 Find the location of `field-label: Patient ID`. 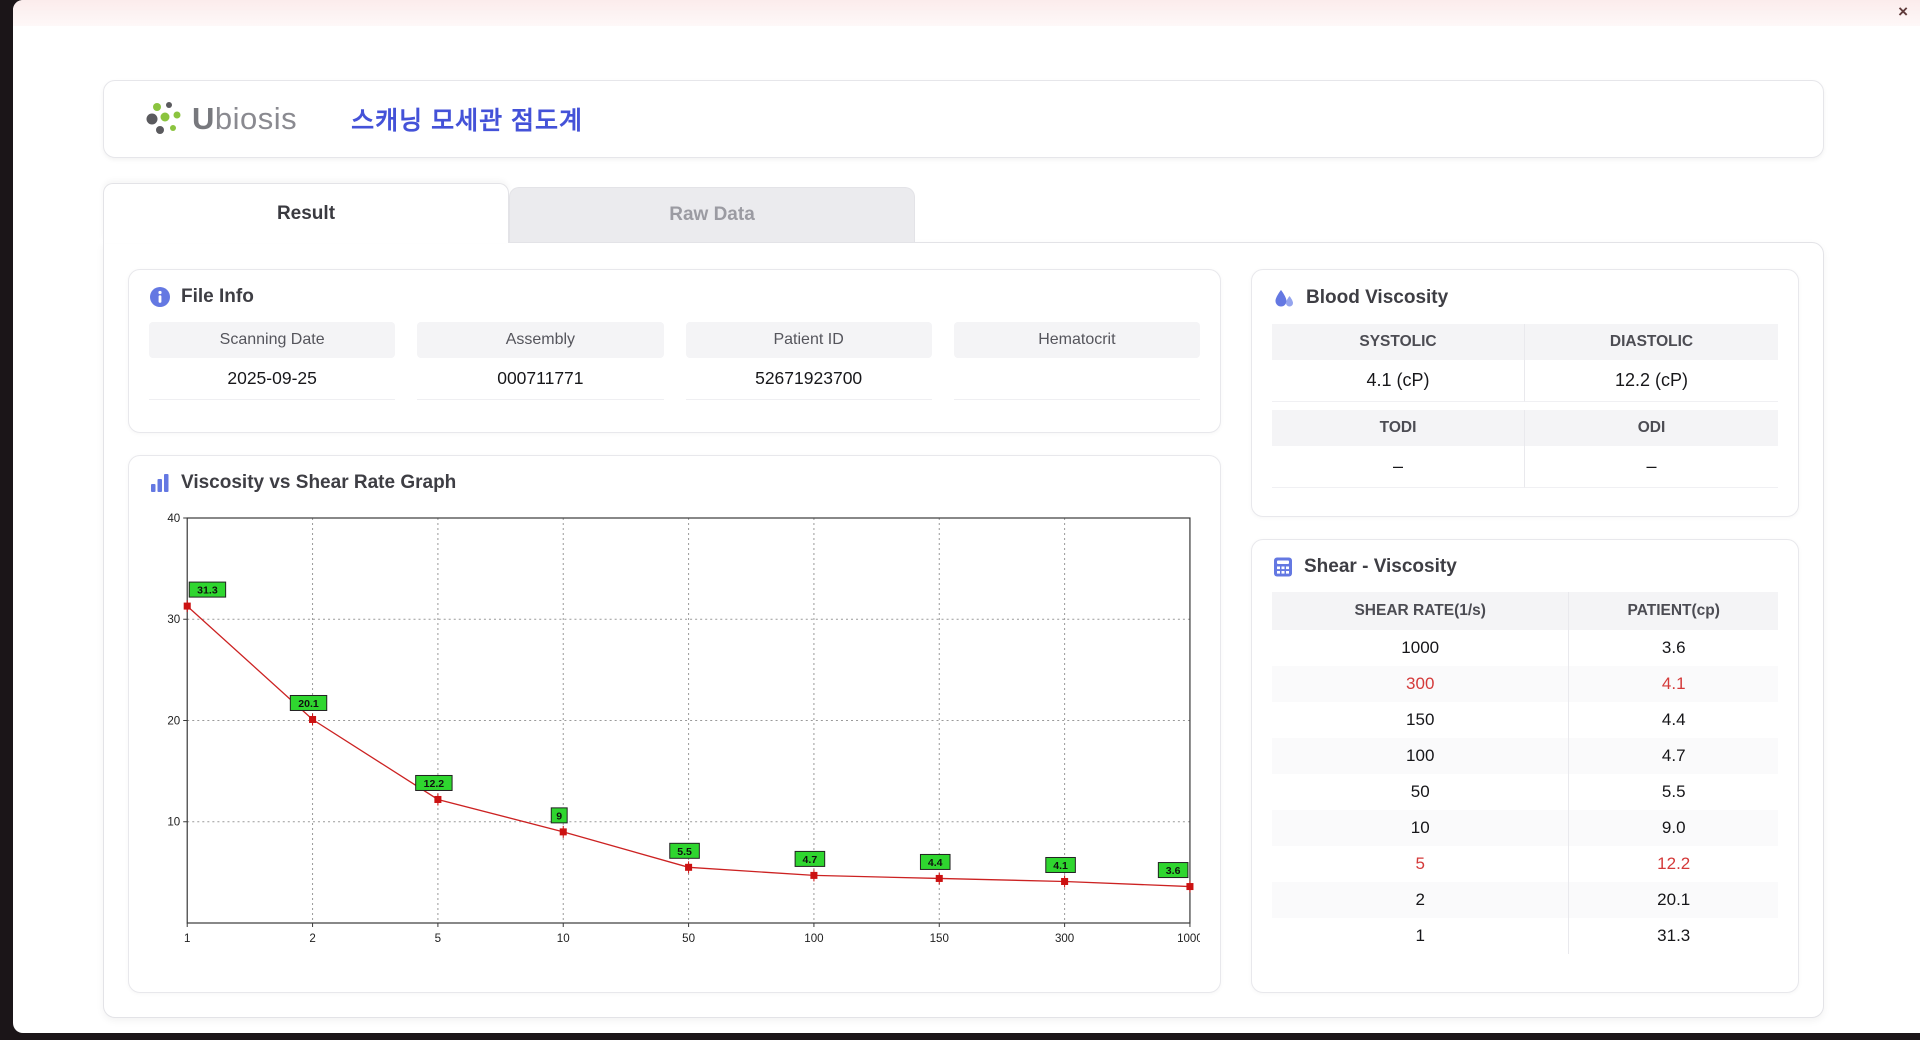

field-label: Patient ID is located at coordinates (808, 340).